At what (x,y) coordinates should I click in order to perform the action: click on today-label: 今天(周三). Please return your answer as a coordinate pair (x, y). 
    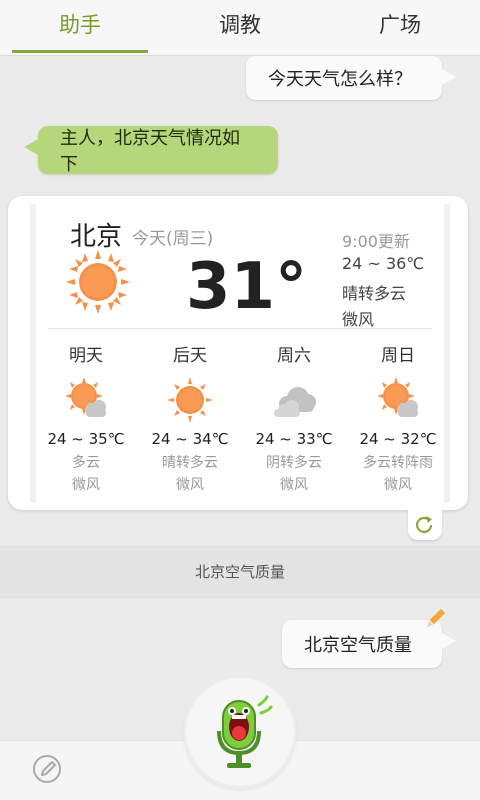
    Looking at the image, I should click on (173, 239).